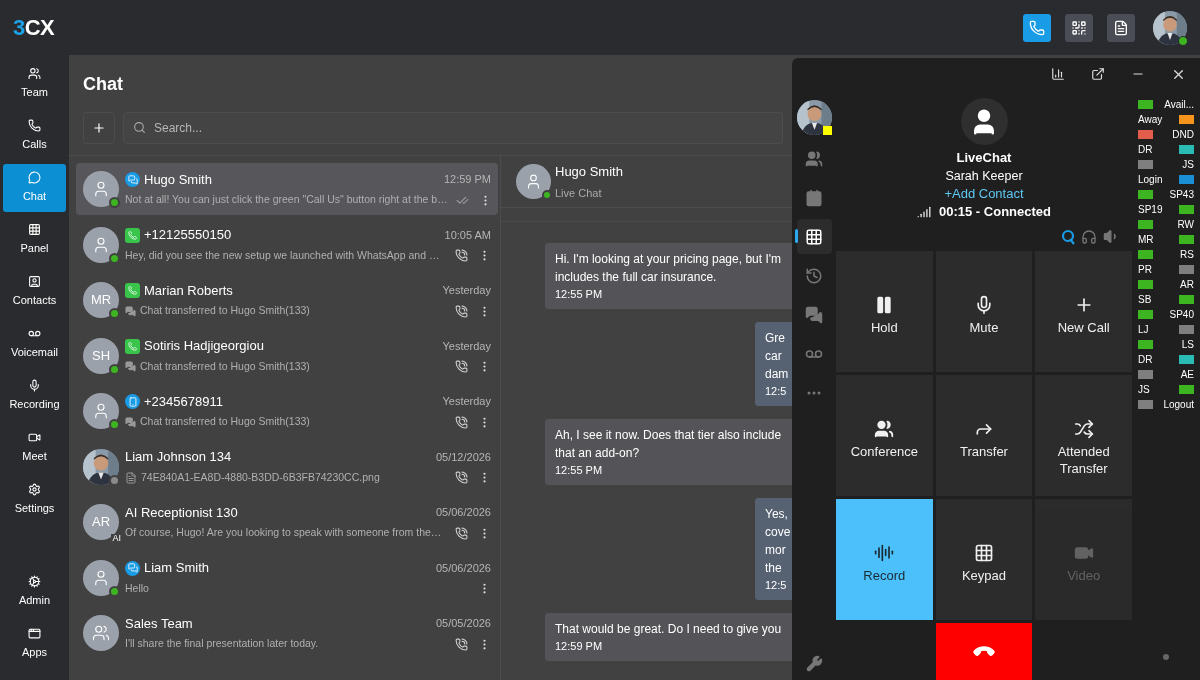 Image resolution: width=1200 pixels, height=680 pixels. Describe the element at coordinates (34, 344) in the screenshot. I see `nav-item: Voicemail` at that location.